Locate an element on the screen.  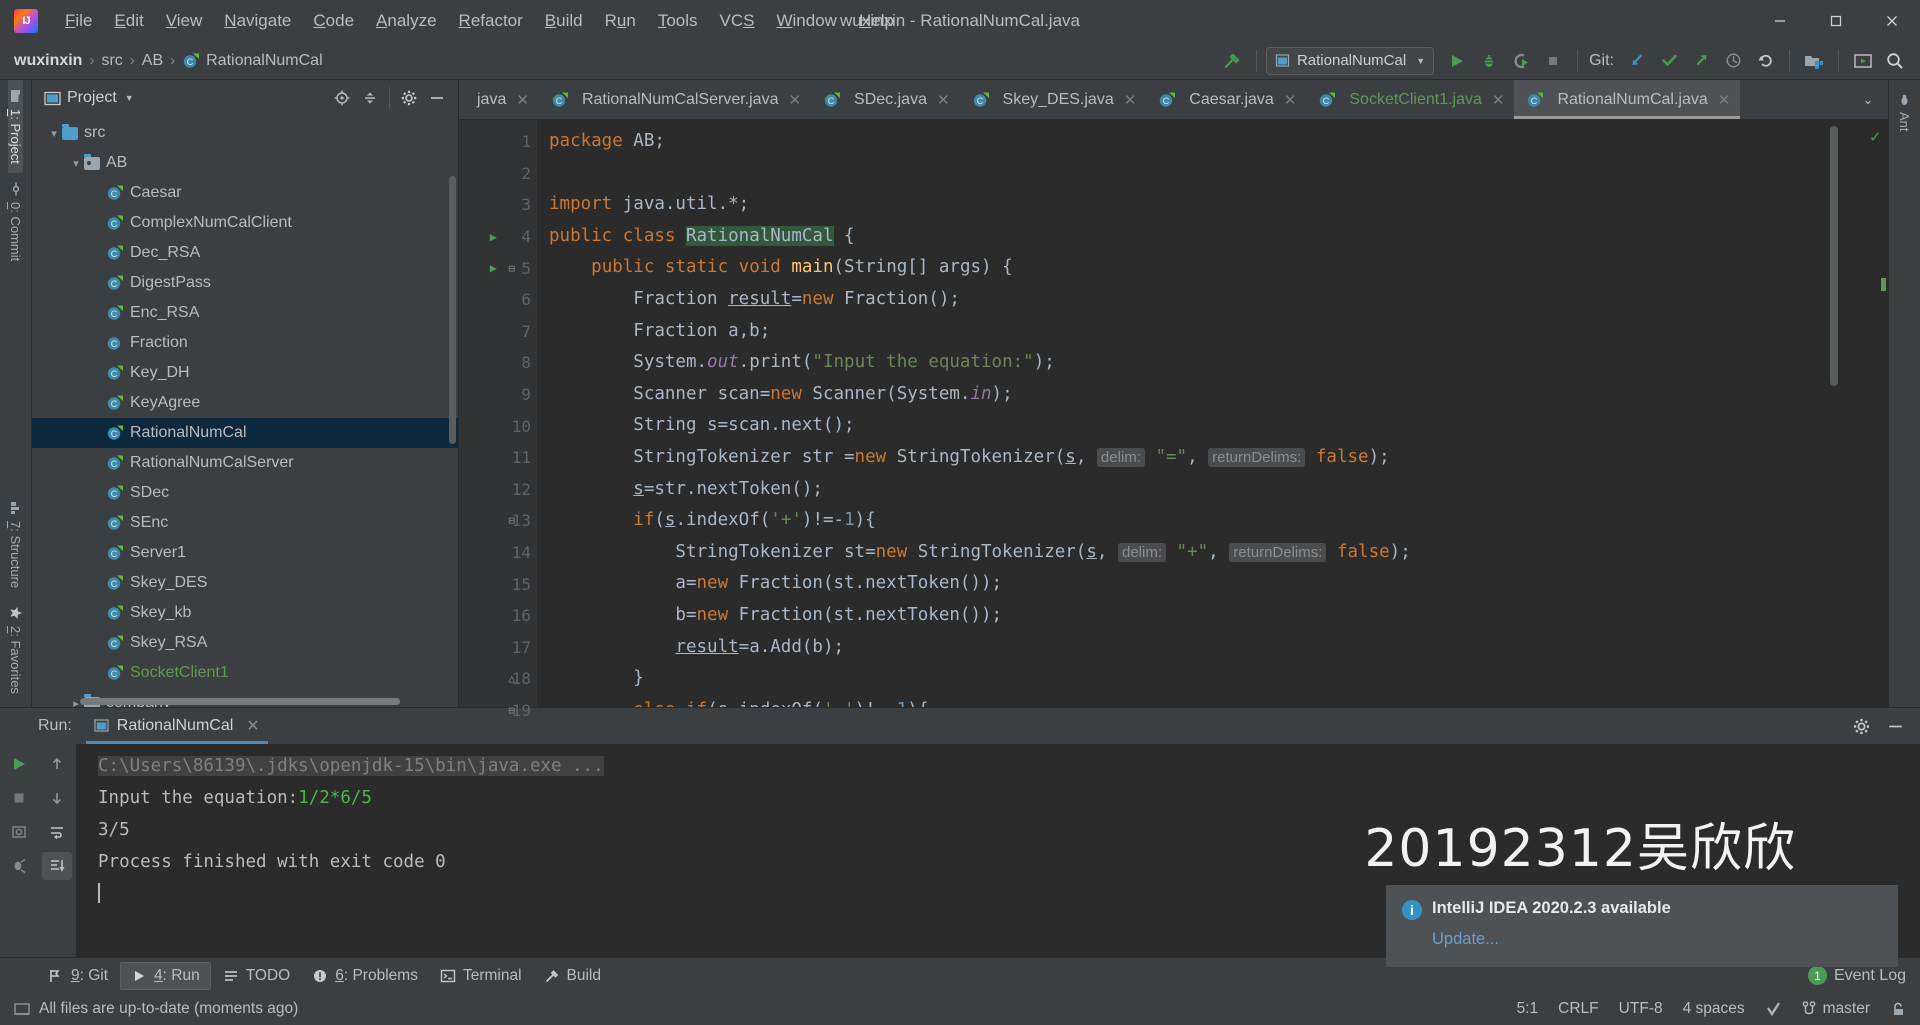
line-separator: CRLF is located at coordinates (1578, 1009).